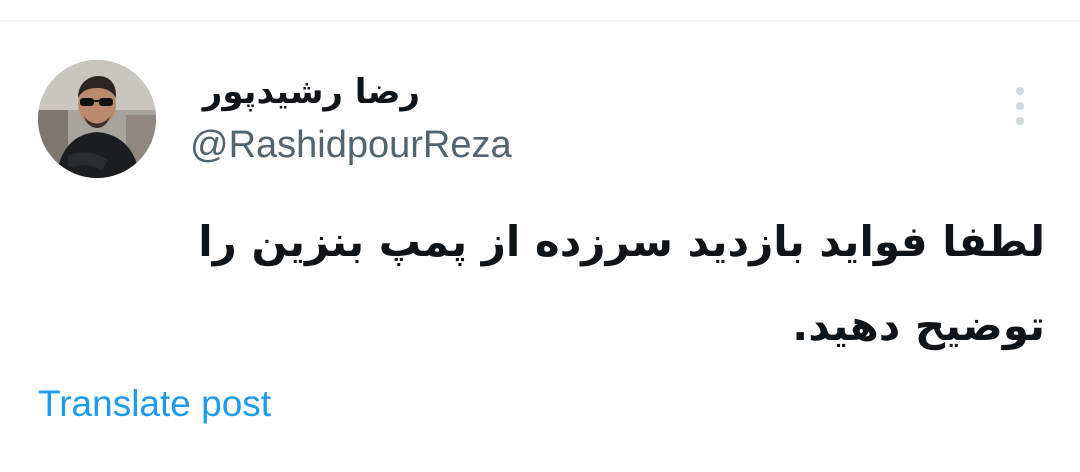 This screenshot has width=1080, height=472. Describe the element at coordinates (540, 21) in the screenshot. I see `top-divider` at that location.